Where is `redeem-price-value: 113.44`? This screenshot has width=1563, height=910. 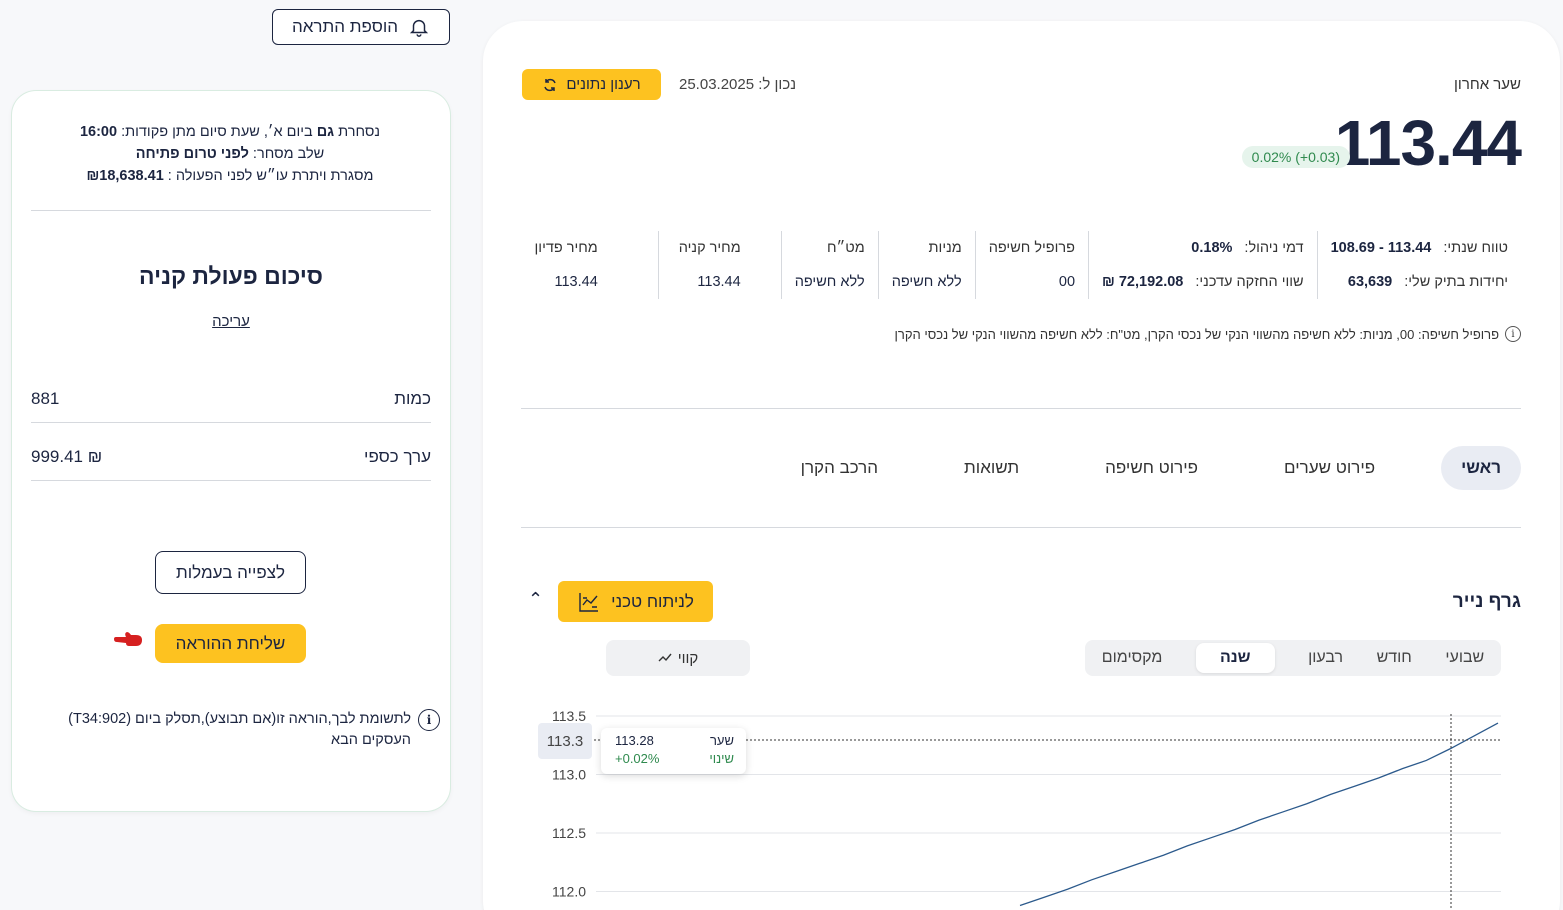
redeem-price-value: 113.44 is located at coordinates (576, 282).